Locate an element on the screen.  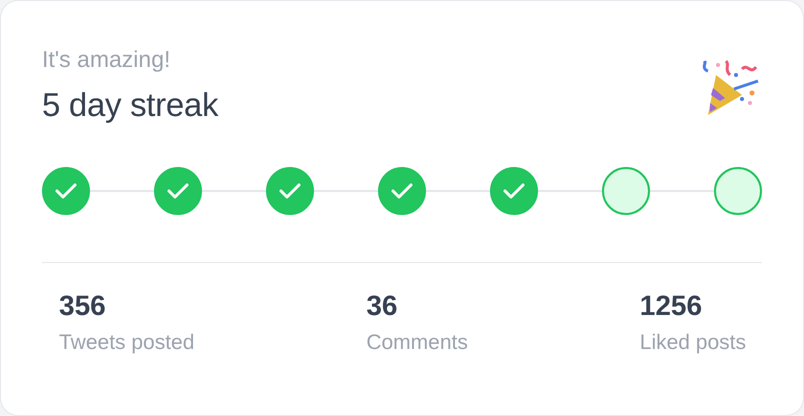
stat-label: Comments is located at coordinates (417, 343).